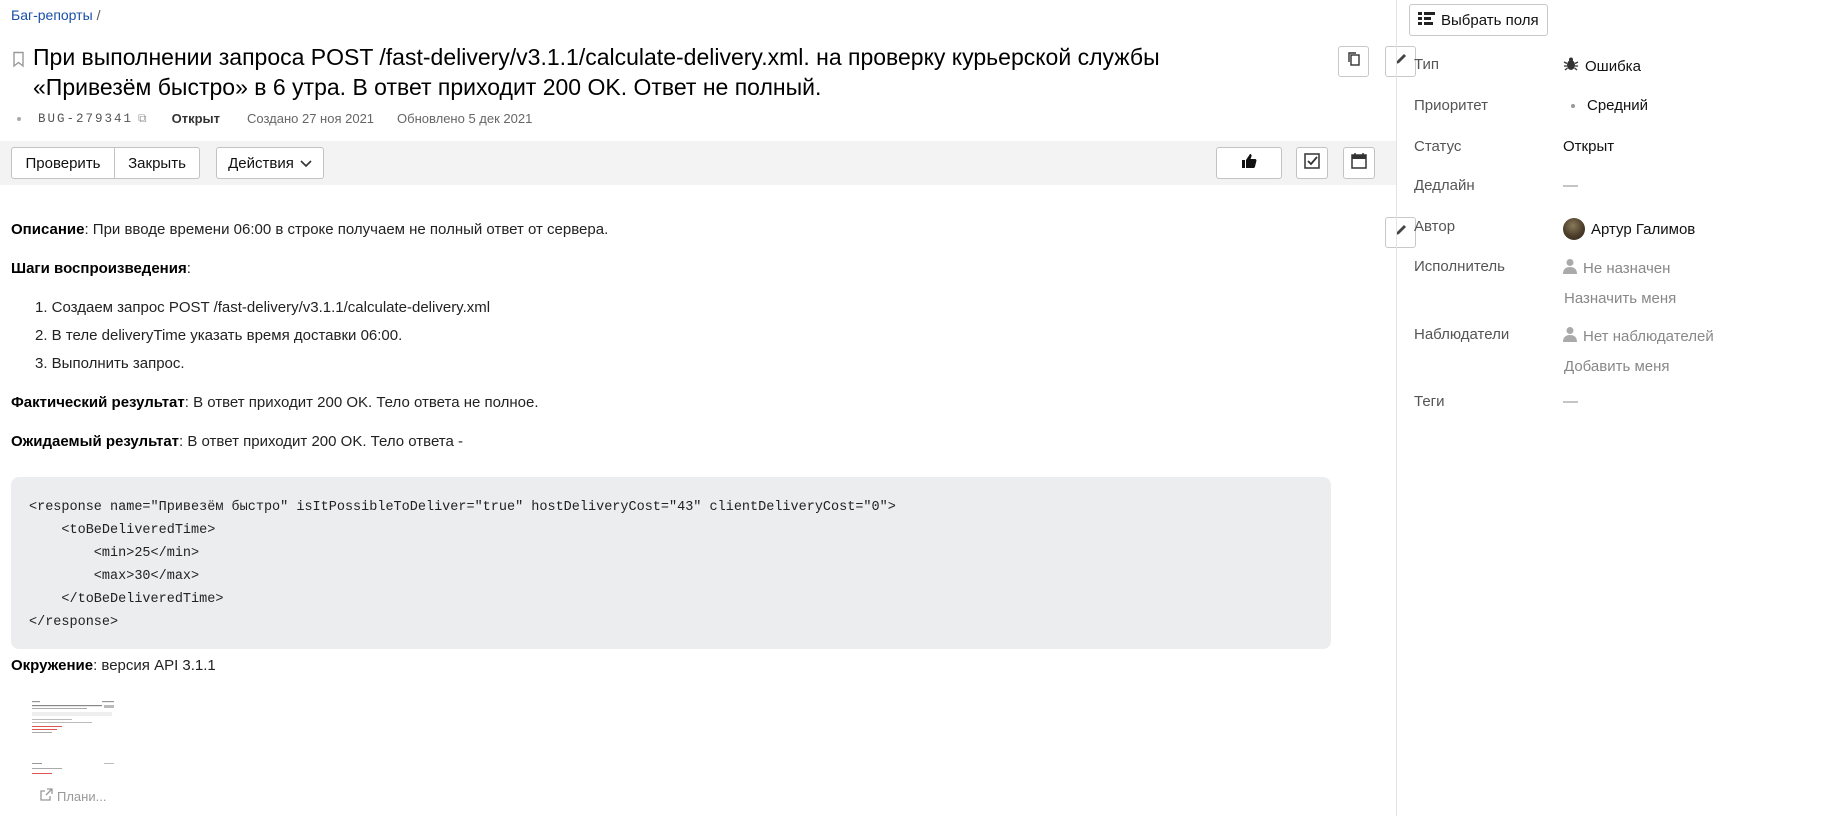 The image size is (1824, 816). I want to click on status-value: Открыт, so click(1588, 146).